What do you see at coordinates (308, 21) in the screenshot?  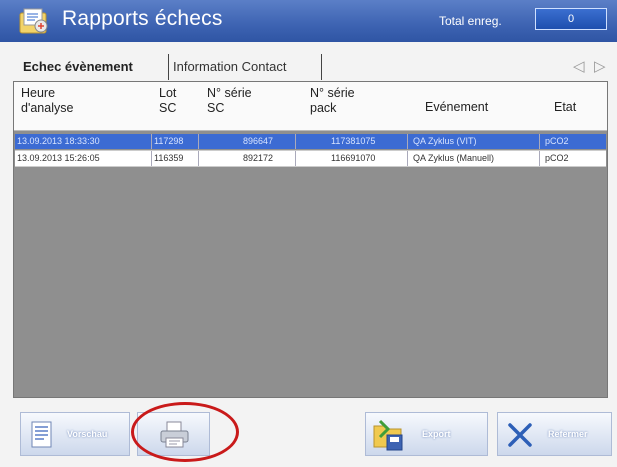 I see `title-bar: Rapports échecs Total enreg. 0` at bounding box center [308, 21].